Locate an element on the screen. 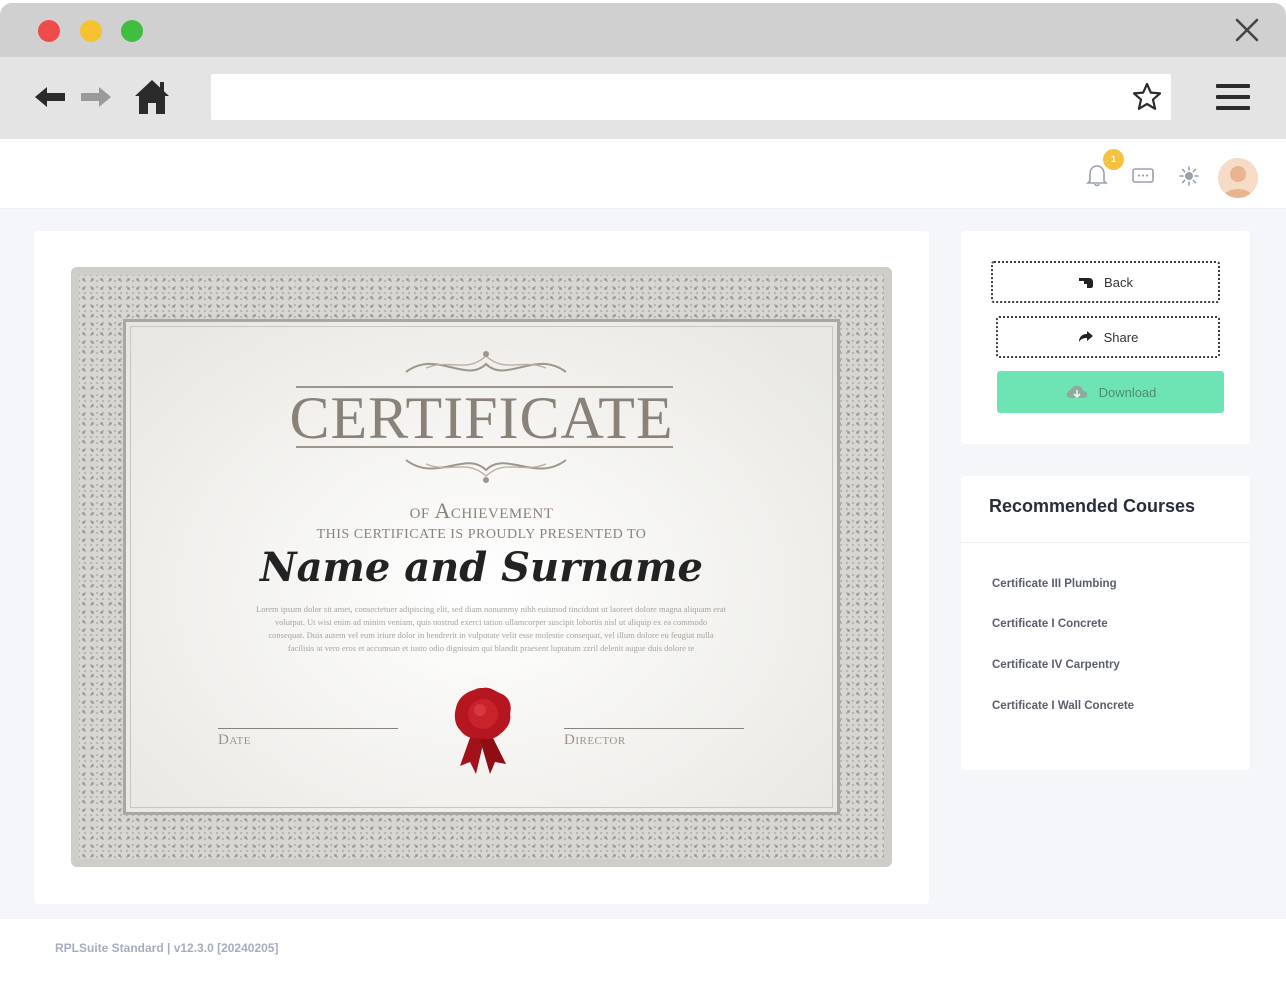 Image resolution: width=1286 pixels, height=982 pixels. course-link: Certificate IV Carpentry is located at coordinates (1056, 665).